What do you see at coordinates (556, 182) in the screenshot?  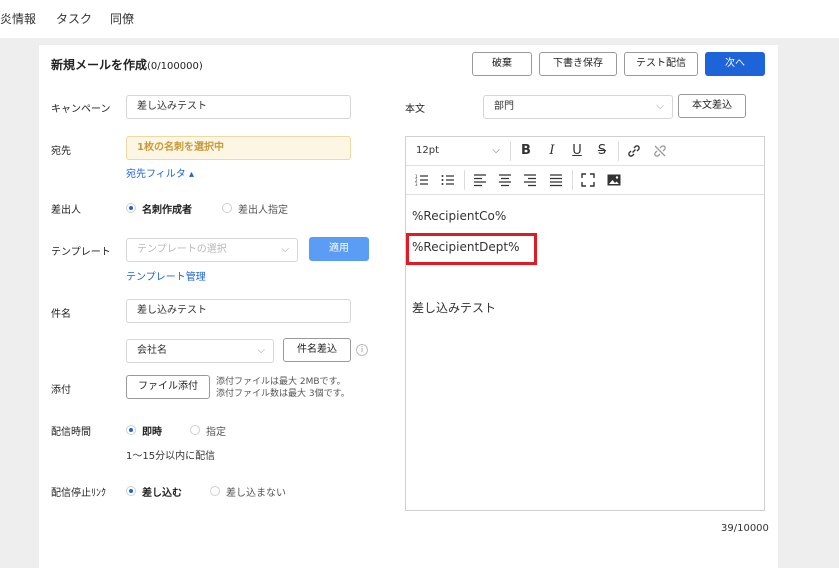 I see `align-justify-icon` at bounding box center [556, 182].